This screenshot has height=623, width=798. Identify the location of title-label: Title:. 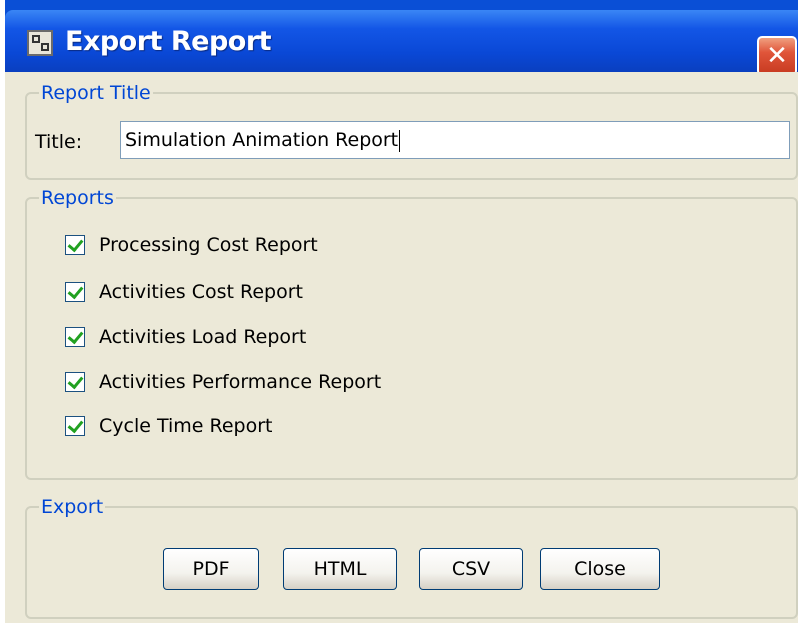
(59, 142).